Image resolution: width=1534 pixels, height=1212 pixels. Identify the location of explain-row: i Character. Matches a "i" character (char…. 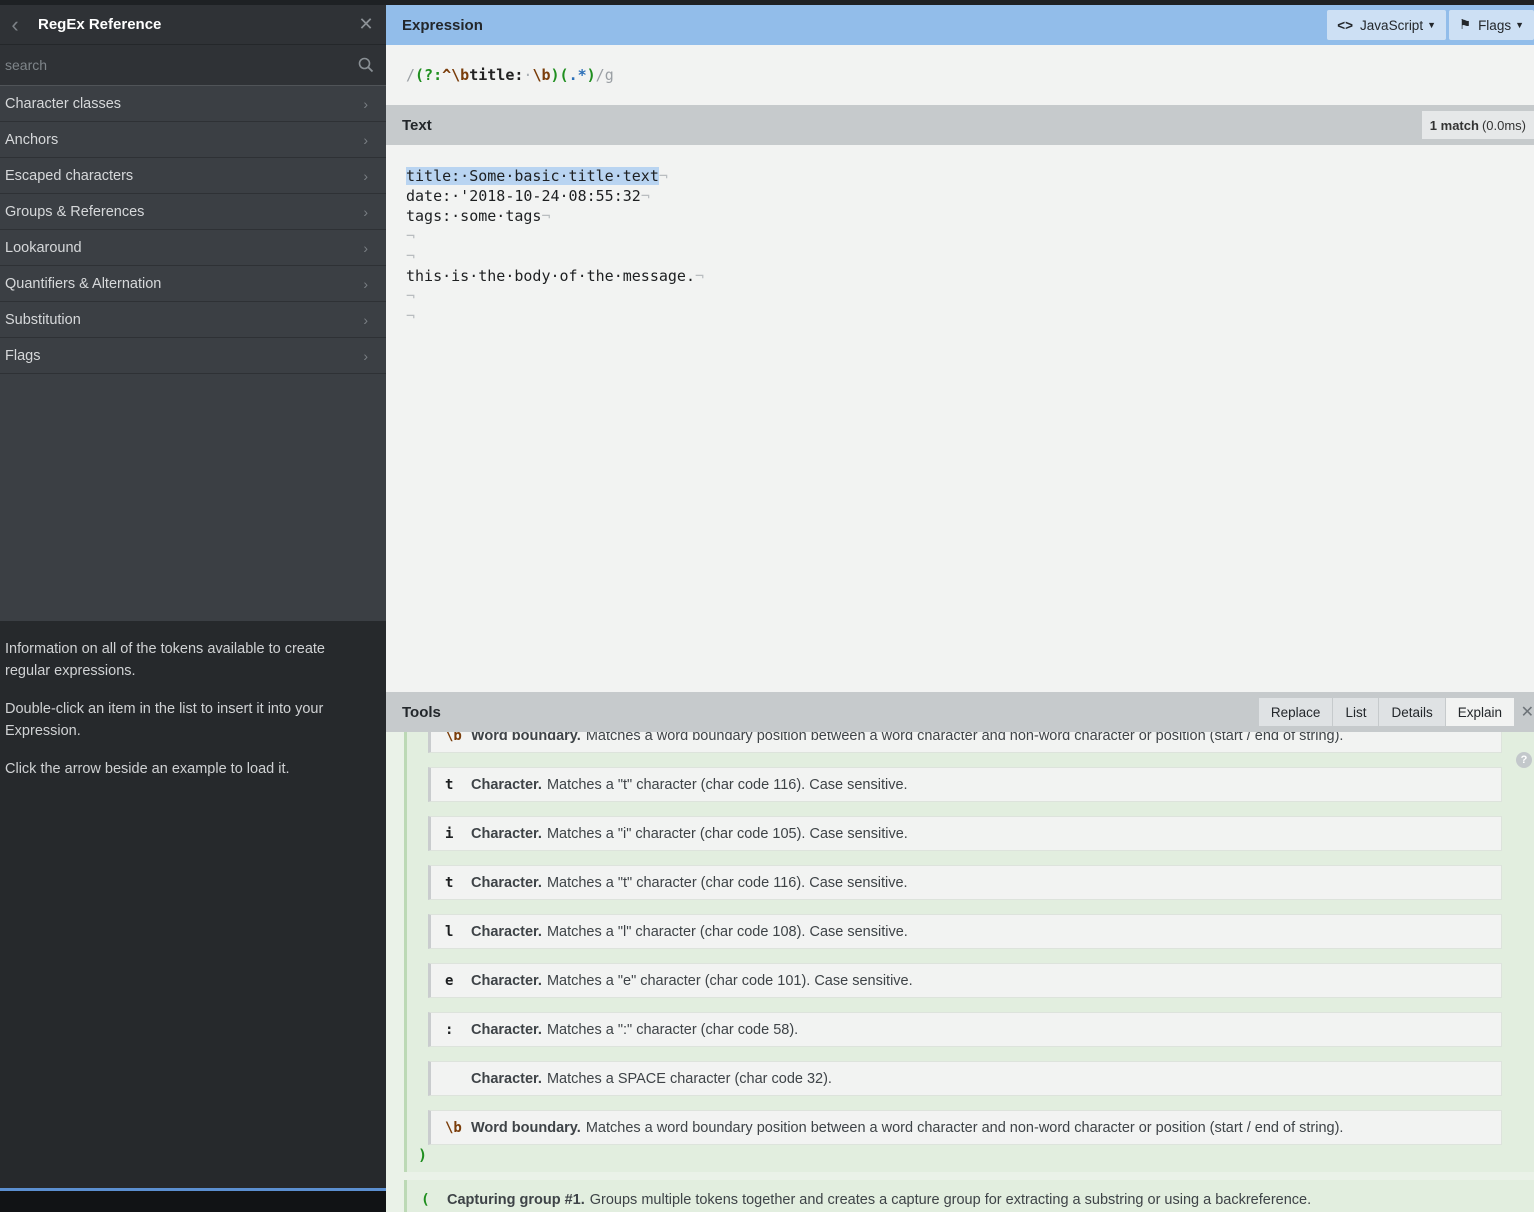
(965, 833).